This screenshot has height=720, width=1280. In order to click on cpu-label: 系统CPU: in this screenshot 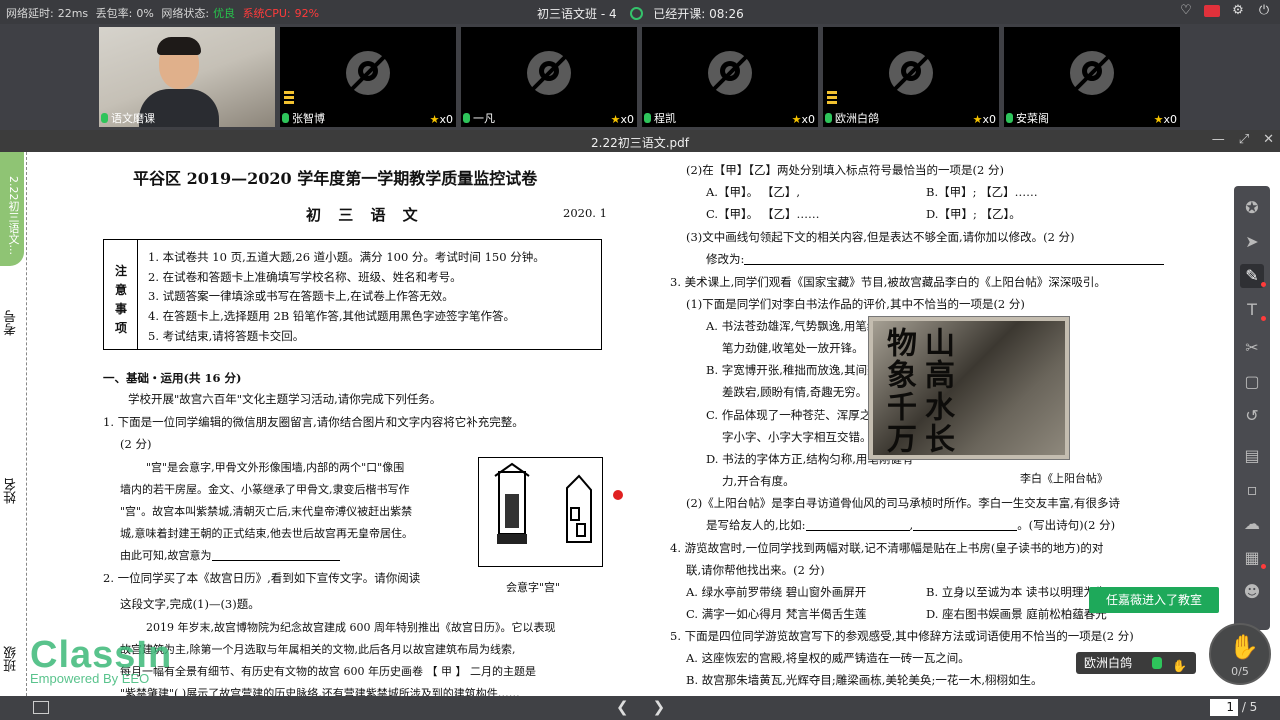, I will do `click(266, 13)`.